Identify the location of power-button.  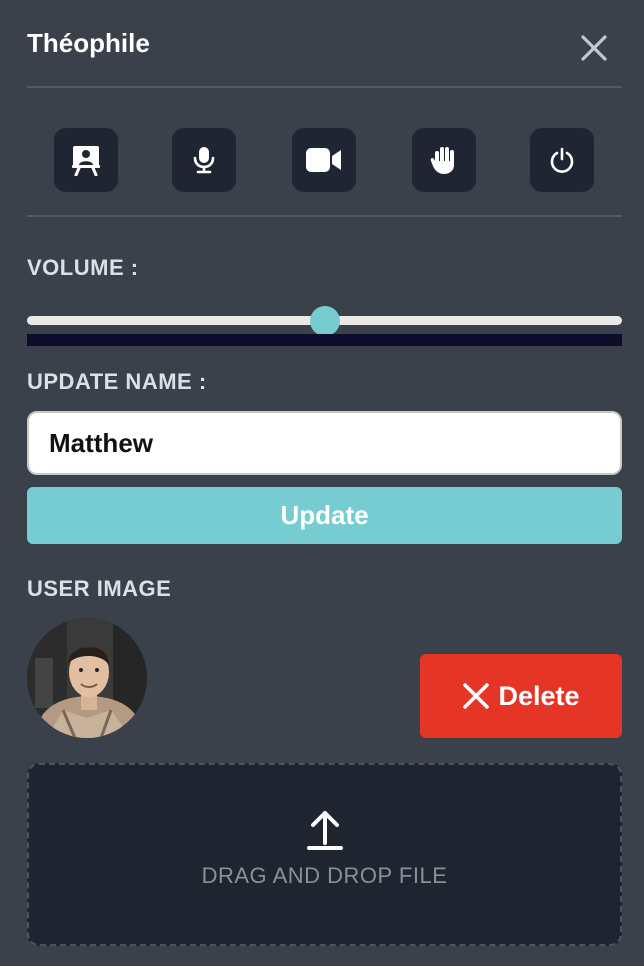
(562, 160).